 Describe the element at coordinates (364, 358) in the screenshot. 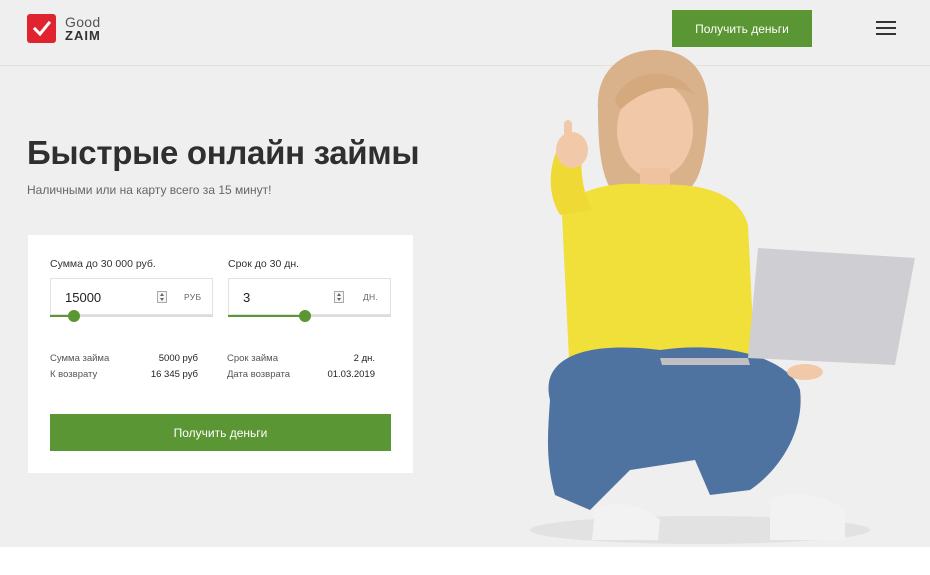

I see `loan-term-value: 2 дн.` at that location.